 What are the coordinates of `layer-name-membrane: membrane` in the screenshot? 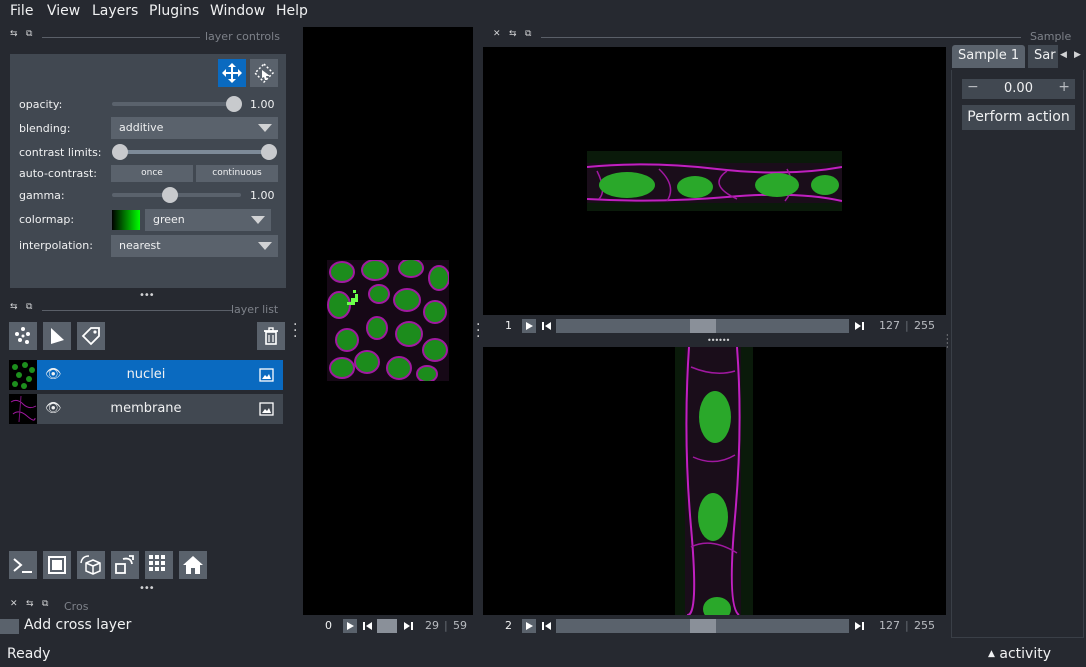 It's located at (146, 408).